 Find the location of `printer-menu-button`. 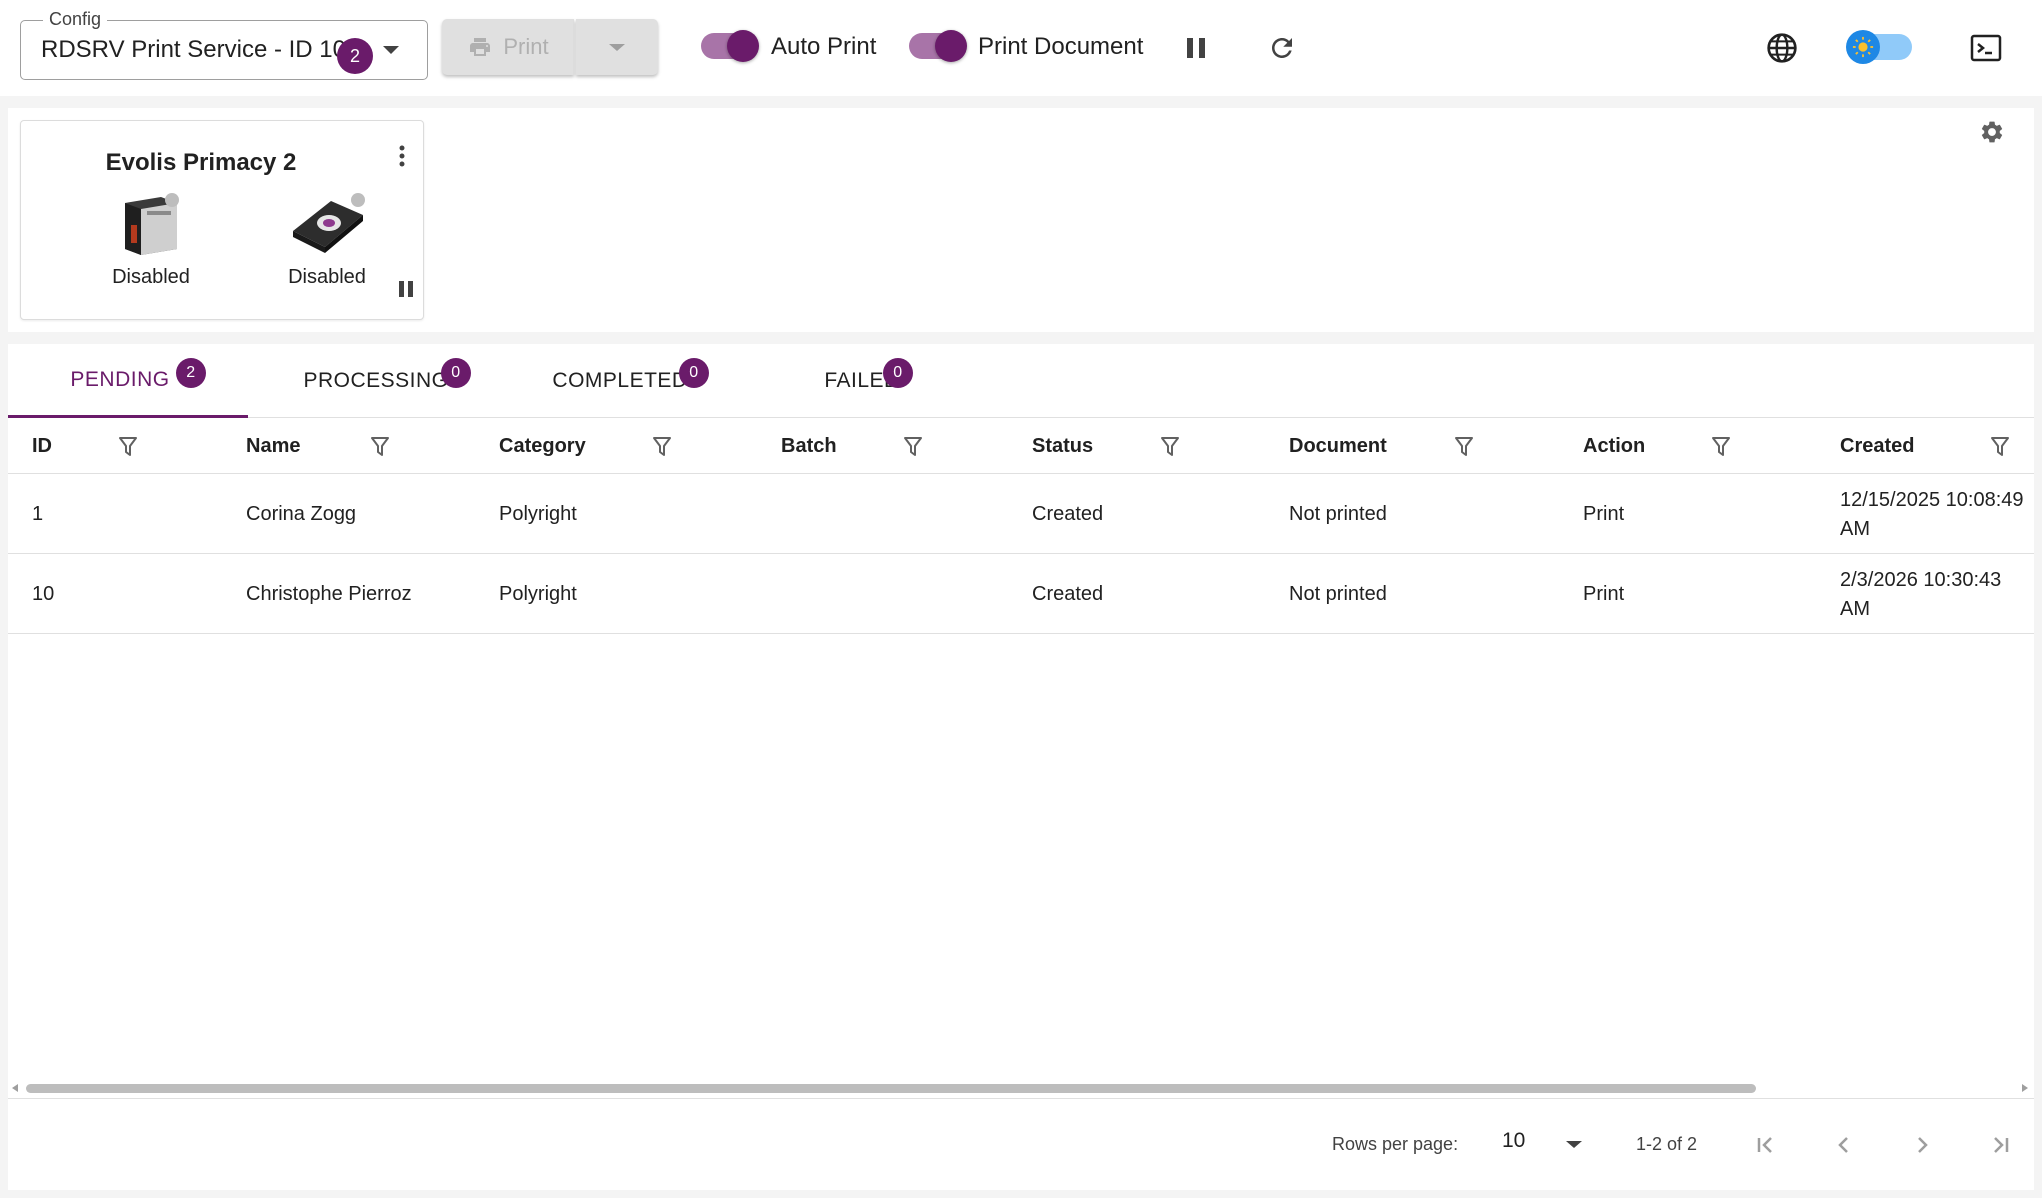

printer-menu-button is located at coordinates (402, 156).